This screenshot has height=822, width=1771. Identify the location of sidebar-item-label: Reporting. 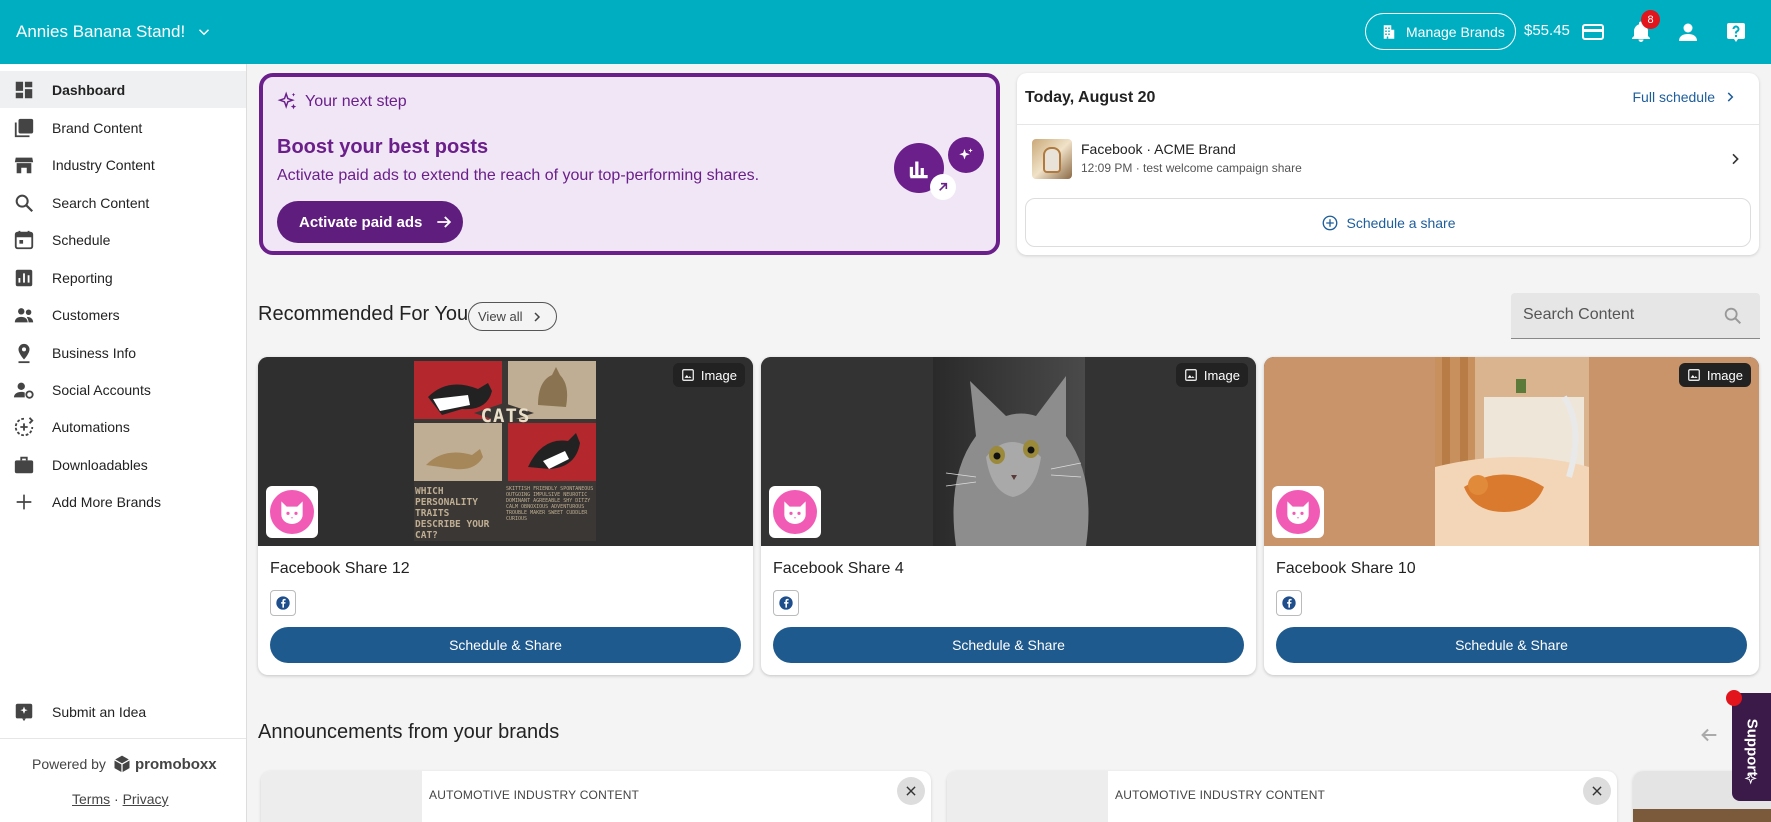
(82, 277).